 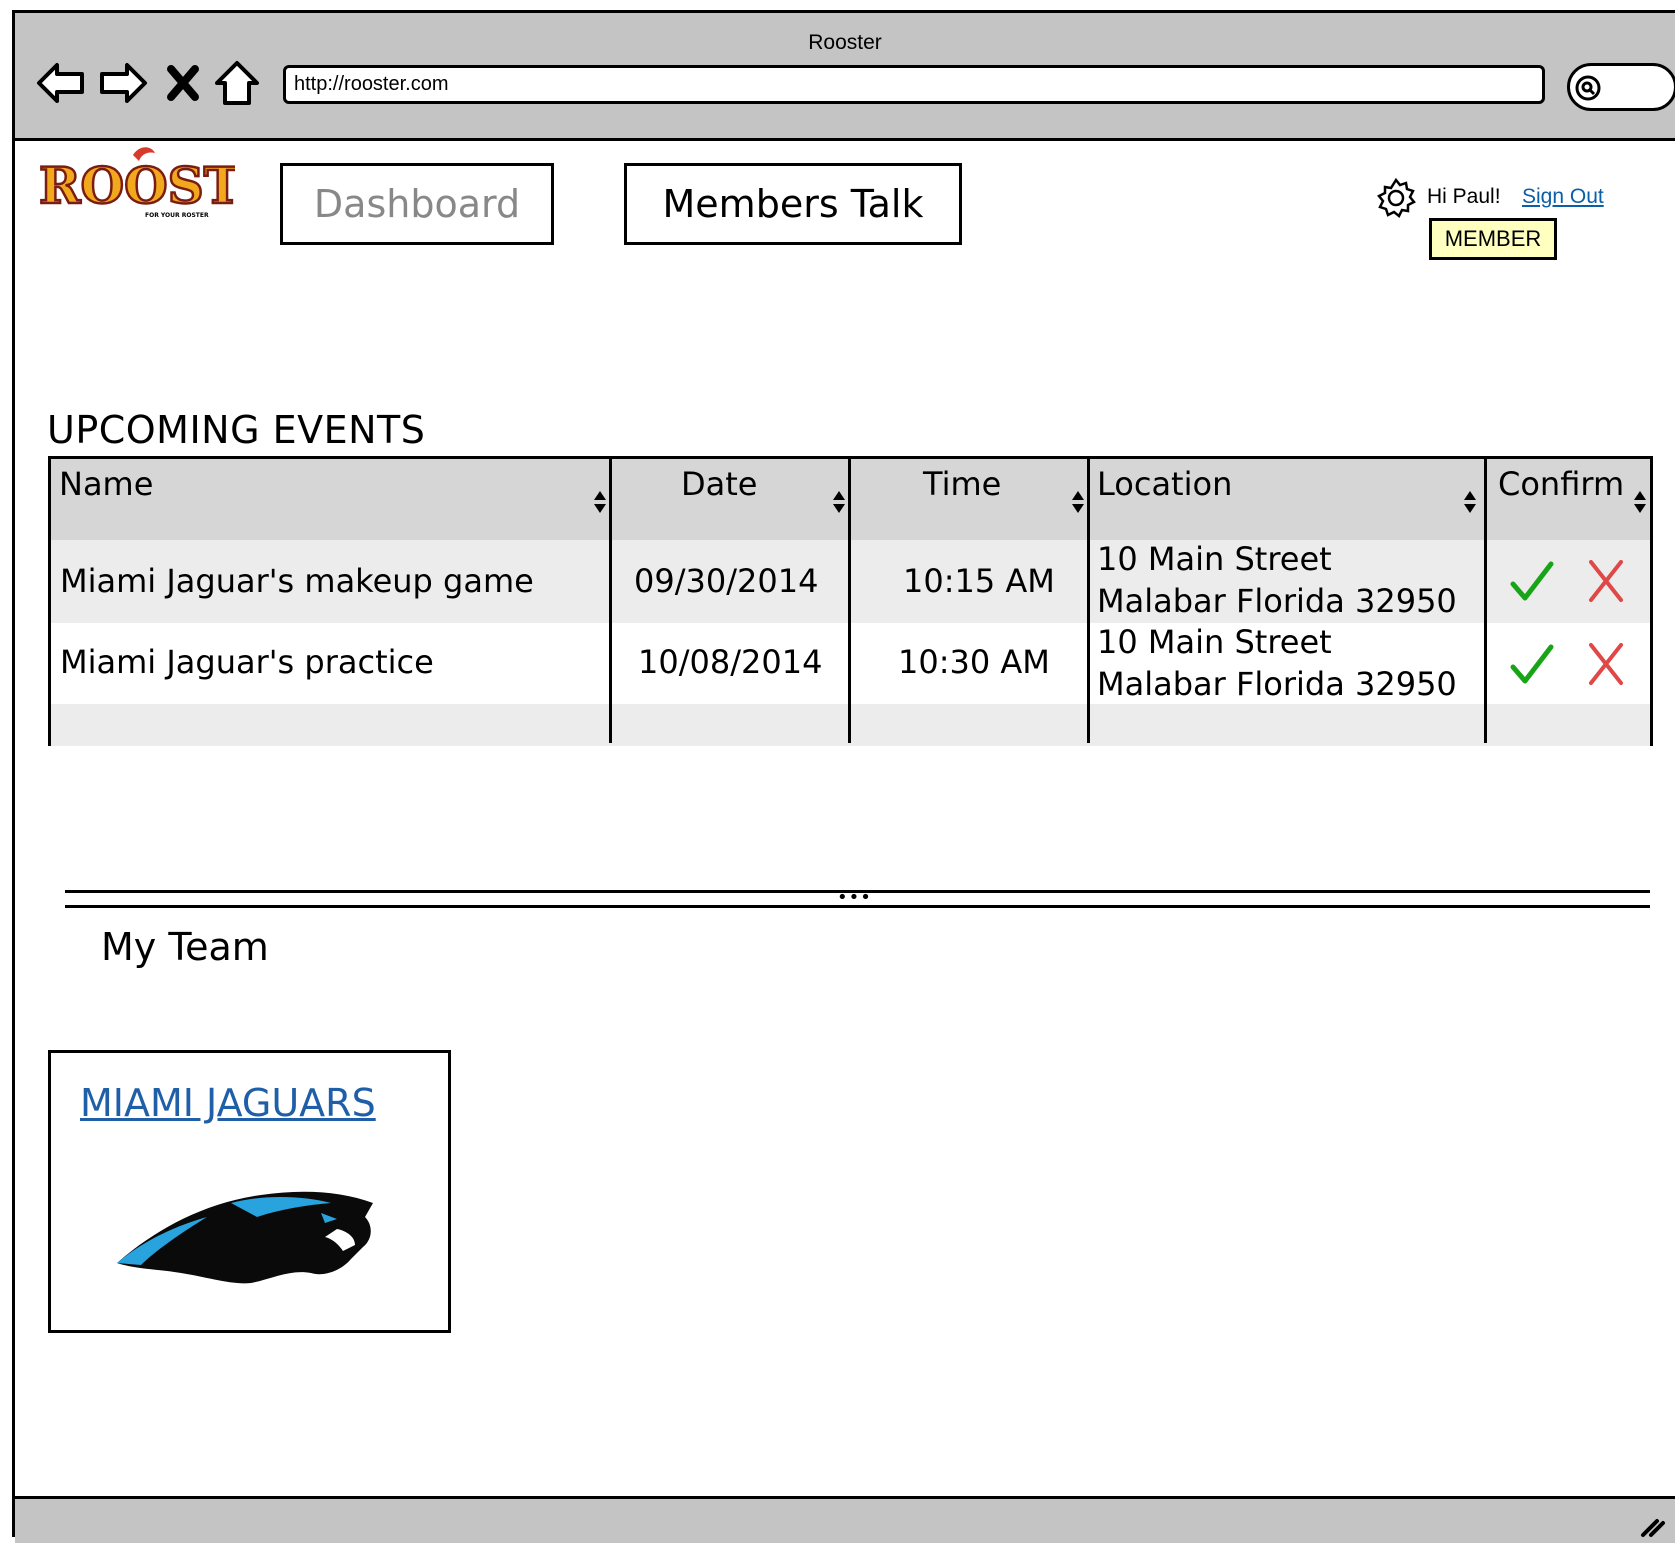 I want to click on search-box, so click(x=1621, y=87).